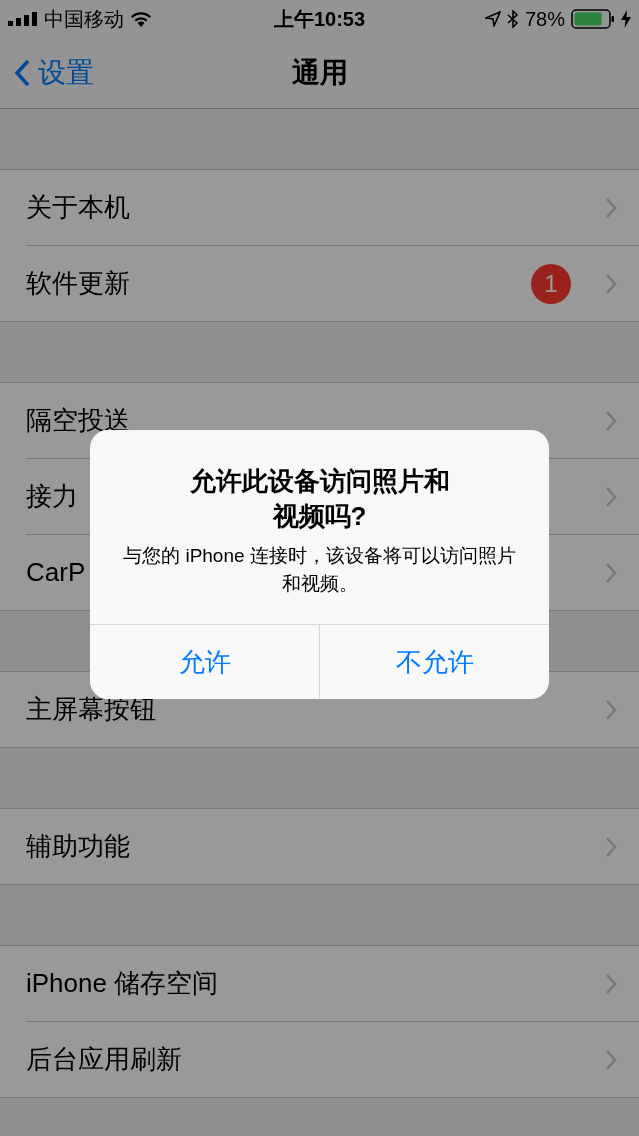 The image size is (639, 1136). What do you see at coordinates (544, 19) in the screenshot?
I see `battery-percentage: 78%` at bounding box center [544, 19].